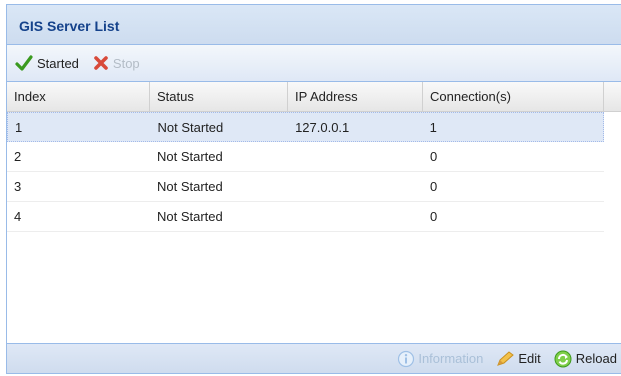 Image resolution: width=621 pixels, height=376 pixels. What do you see at coordinates (355, 96) in the screenshot?
I see `column-header-ip-address: IP Address` at bounding box center [355, 96].